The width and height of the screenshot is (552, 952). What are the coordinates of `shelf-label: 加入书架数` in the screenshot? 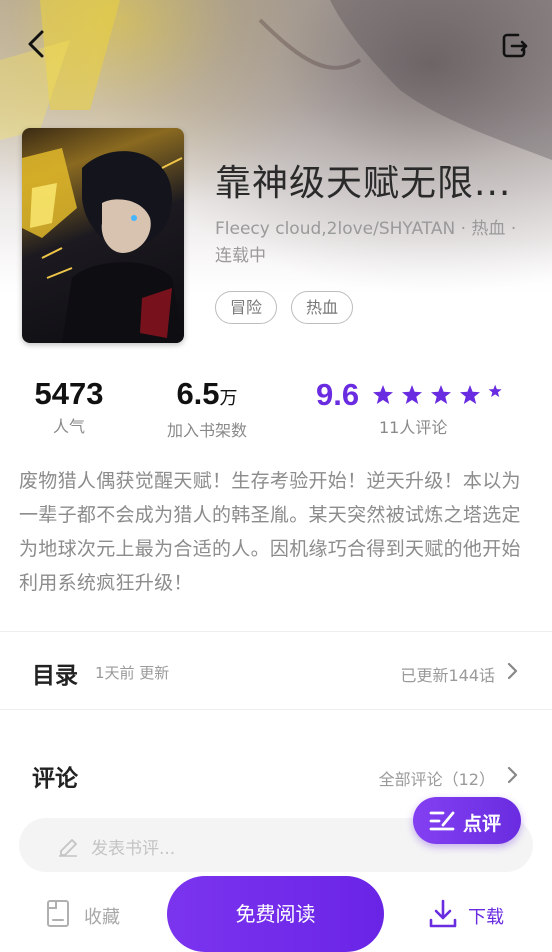 It's located at (206, 430).